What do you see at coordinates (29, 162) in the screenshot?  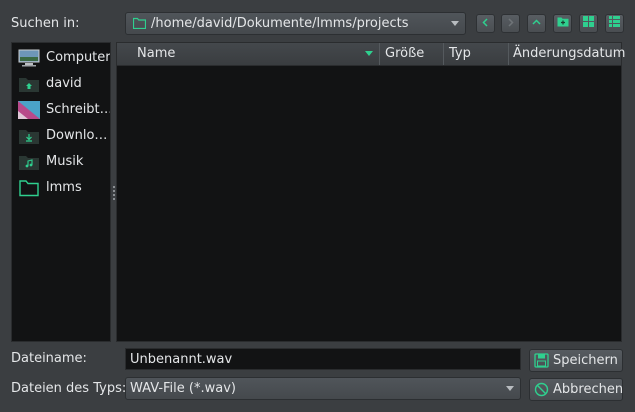 I see `music-folder-icon` at bounding box center [29, 162].